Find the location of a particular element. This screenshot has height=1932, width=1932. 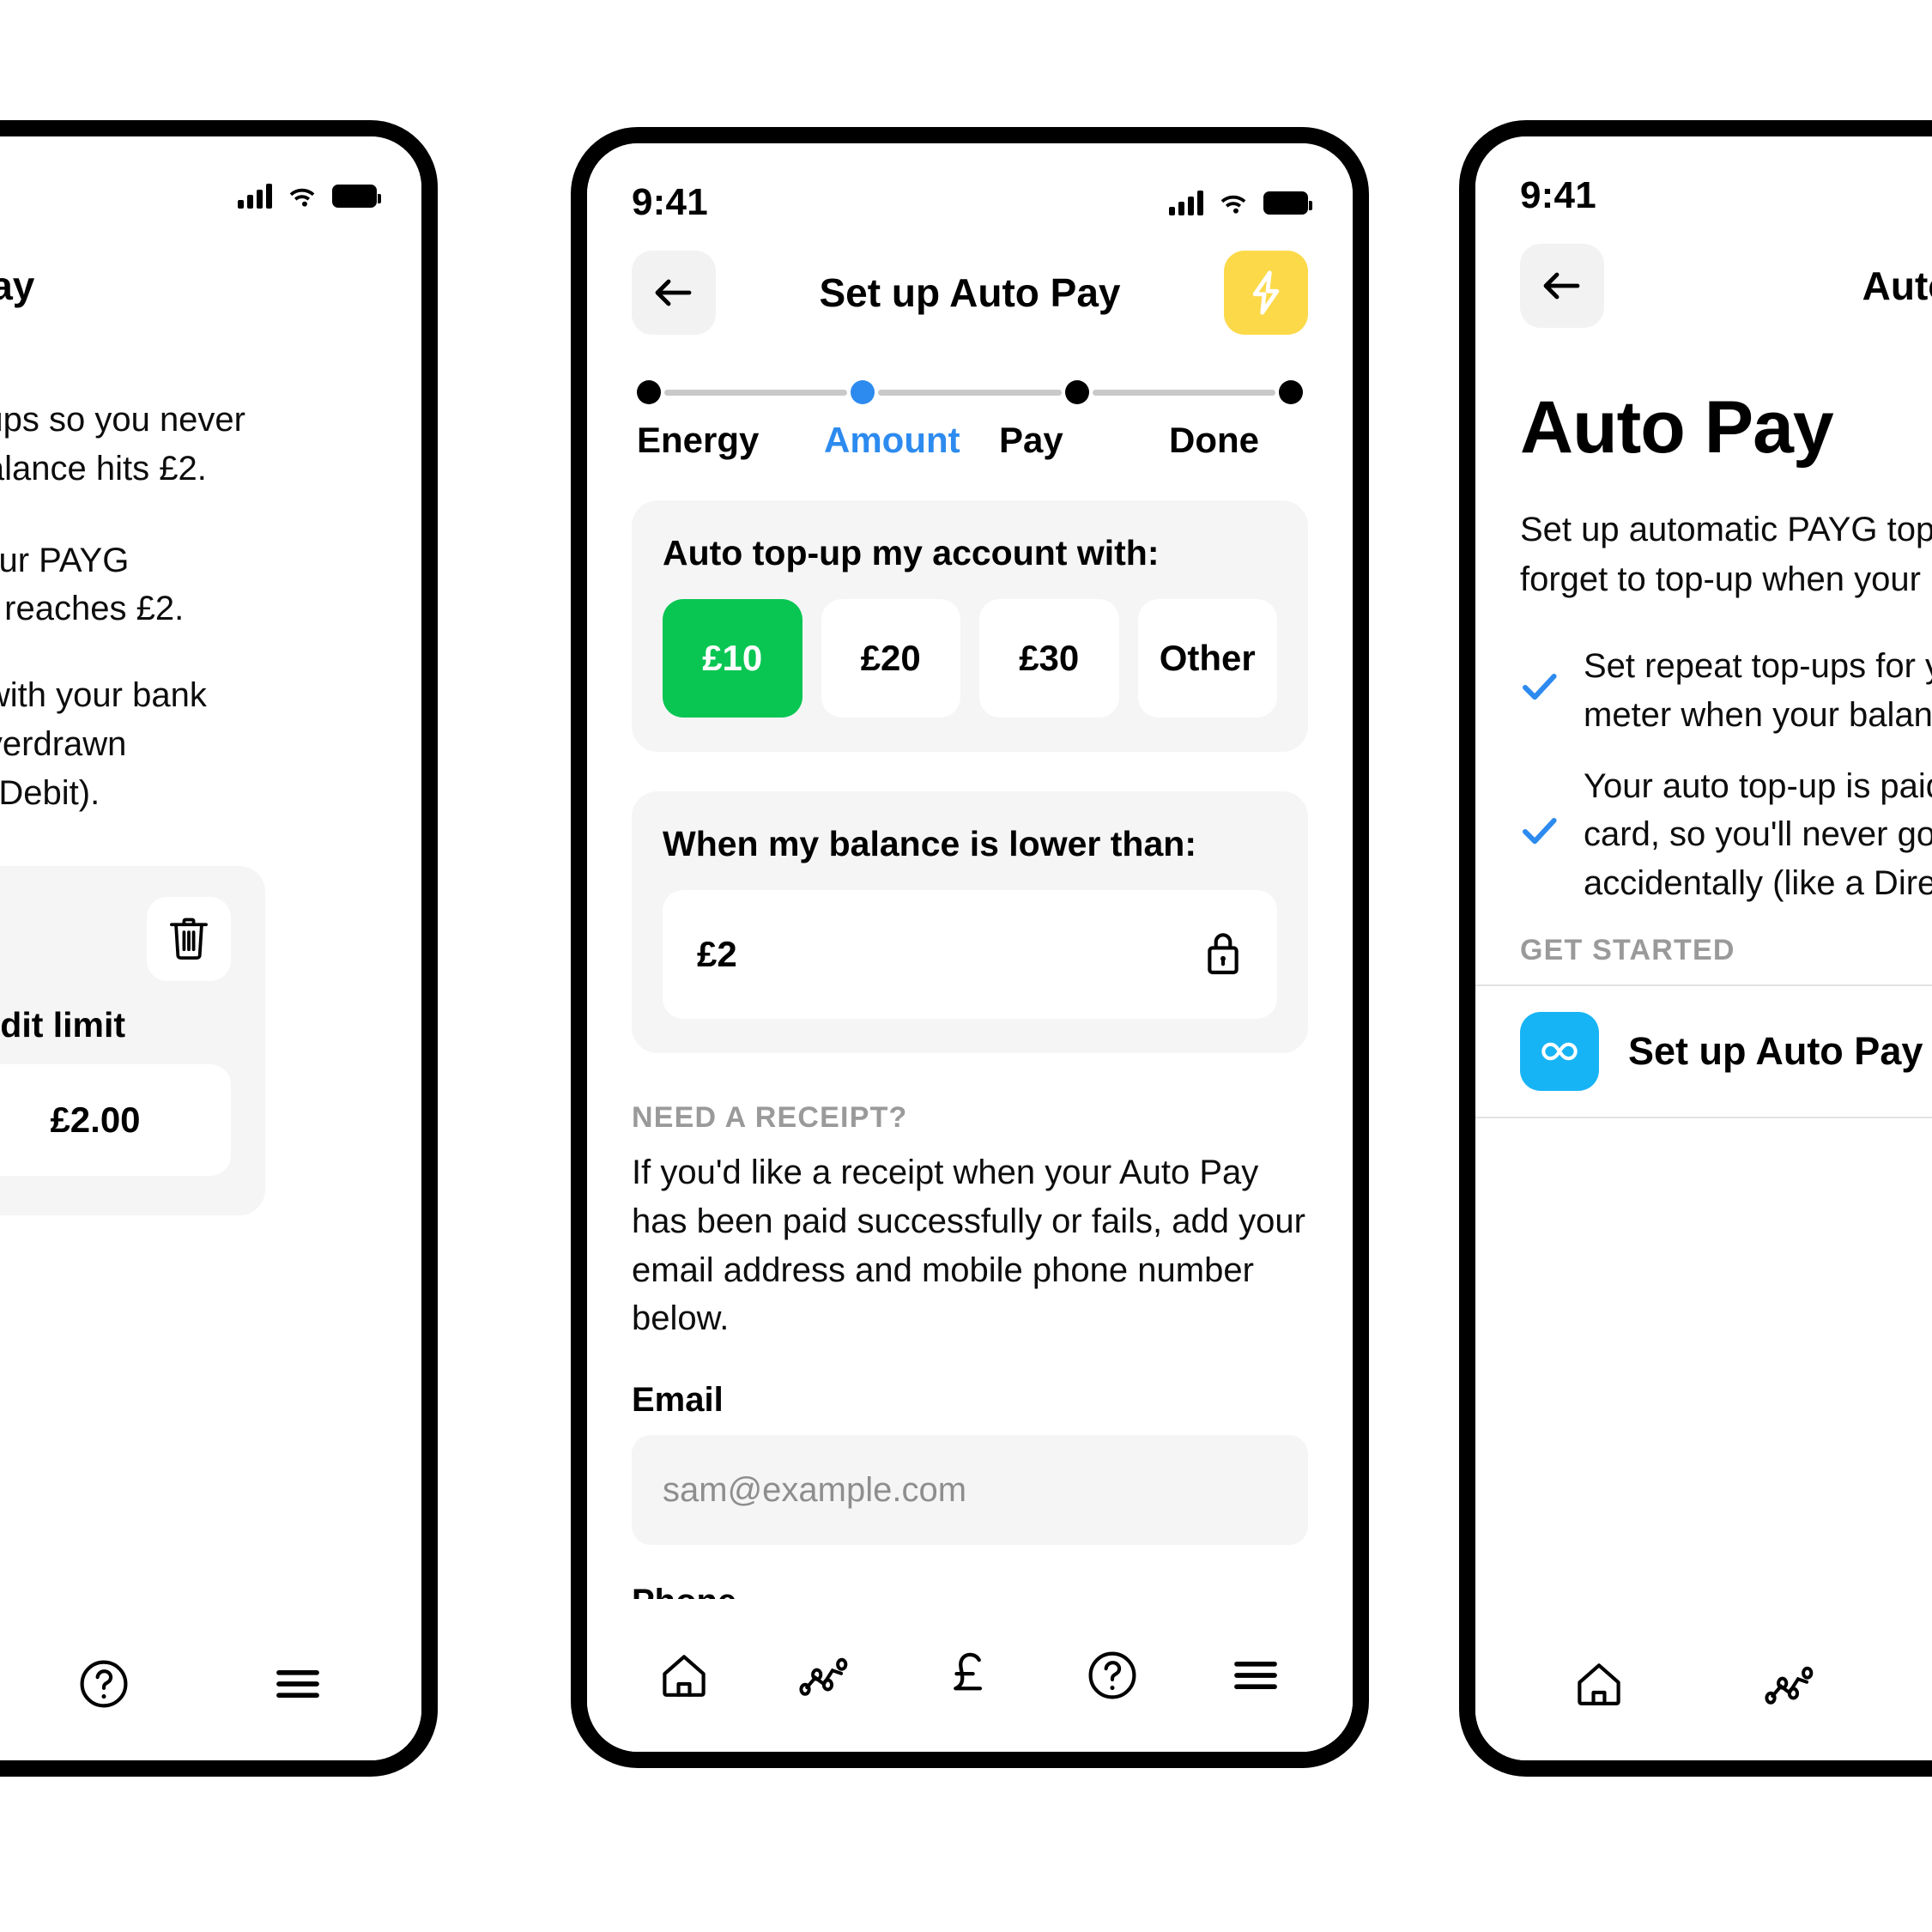

setup-auto-pay-row: Set up Auto Pay is located at coordinates (1704, 1051).